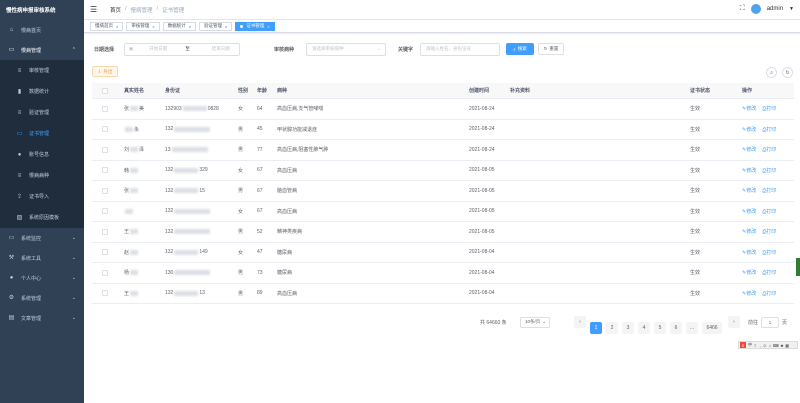 This screenshot has height=403, width=800. What do you see at coordinates (596, 328) in the screenshot?
I see `page-button: 1` at bounding box center [596, 328].